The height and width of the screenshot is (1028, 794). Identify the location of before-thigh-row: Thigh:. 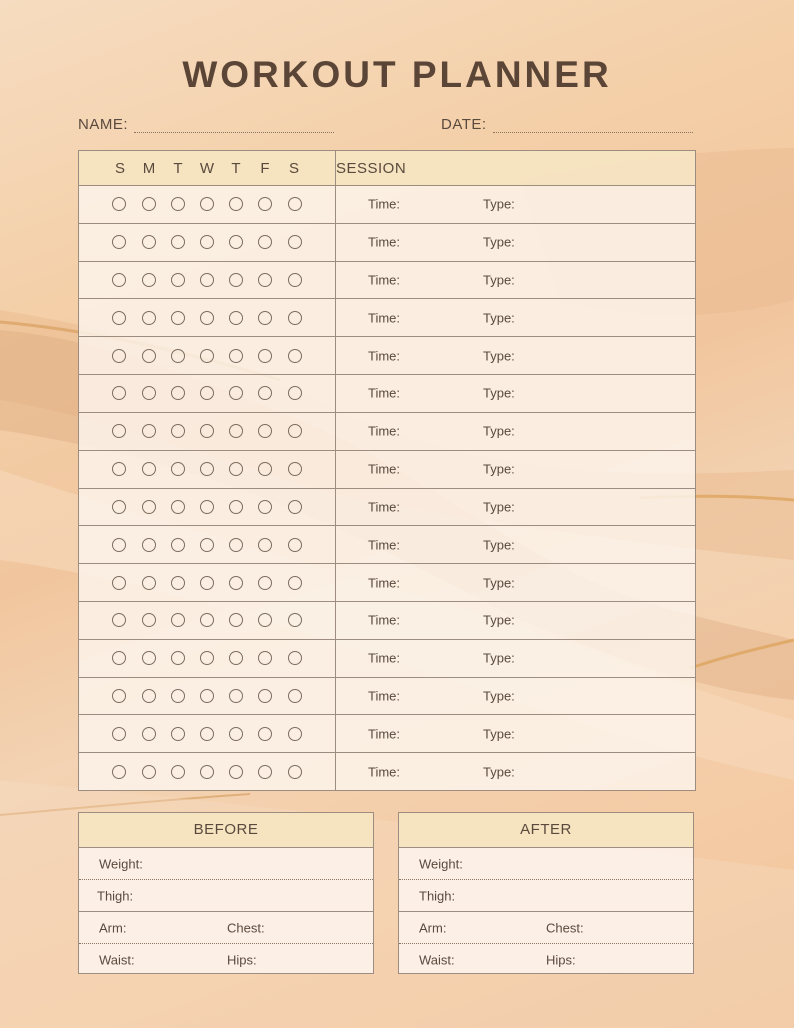
(226, 896).